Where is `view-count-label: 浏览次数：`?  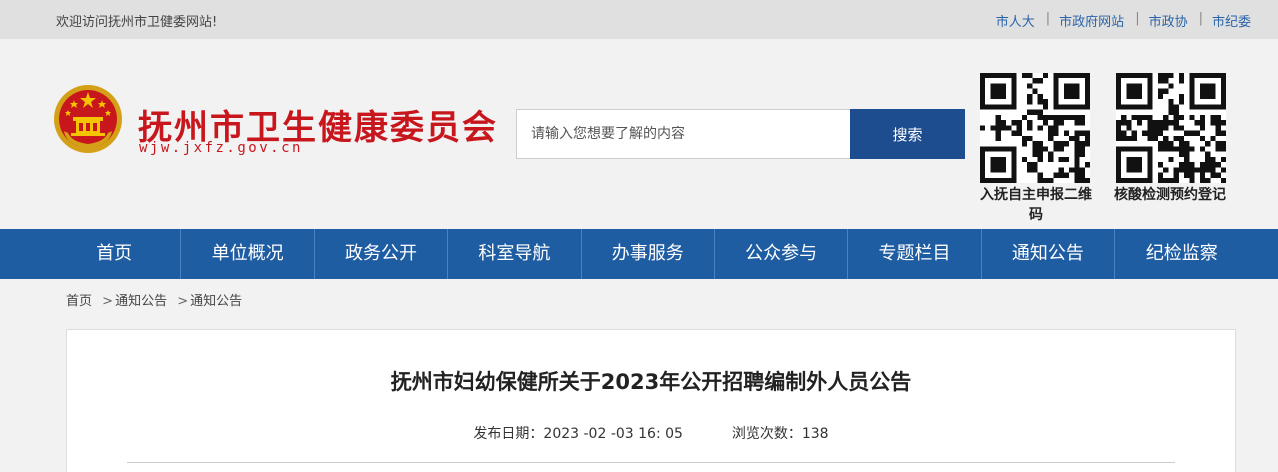 view-count-label: 浏览次数： is located at coordinates (766, 434).